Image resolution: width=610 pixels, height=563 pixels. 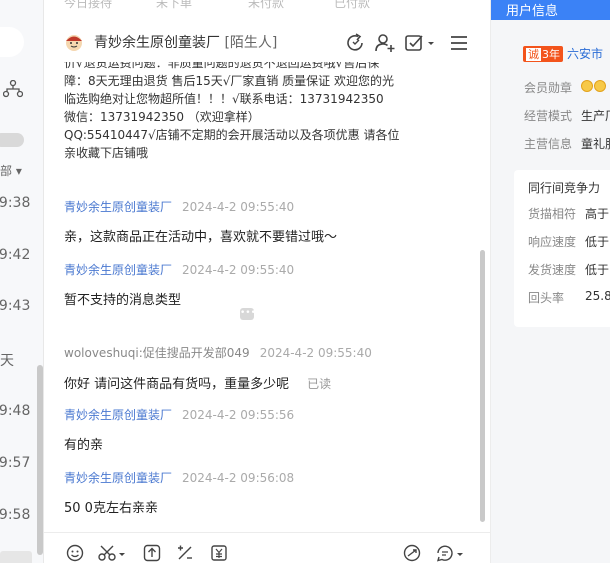 What do you see at coordinates (15, 306) in the screenshot?
I see `session-time: 09:43` at bounding box center [15, 306].